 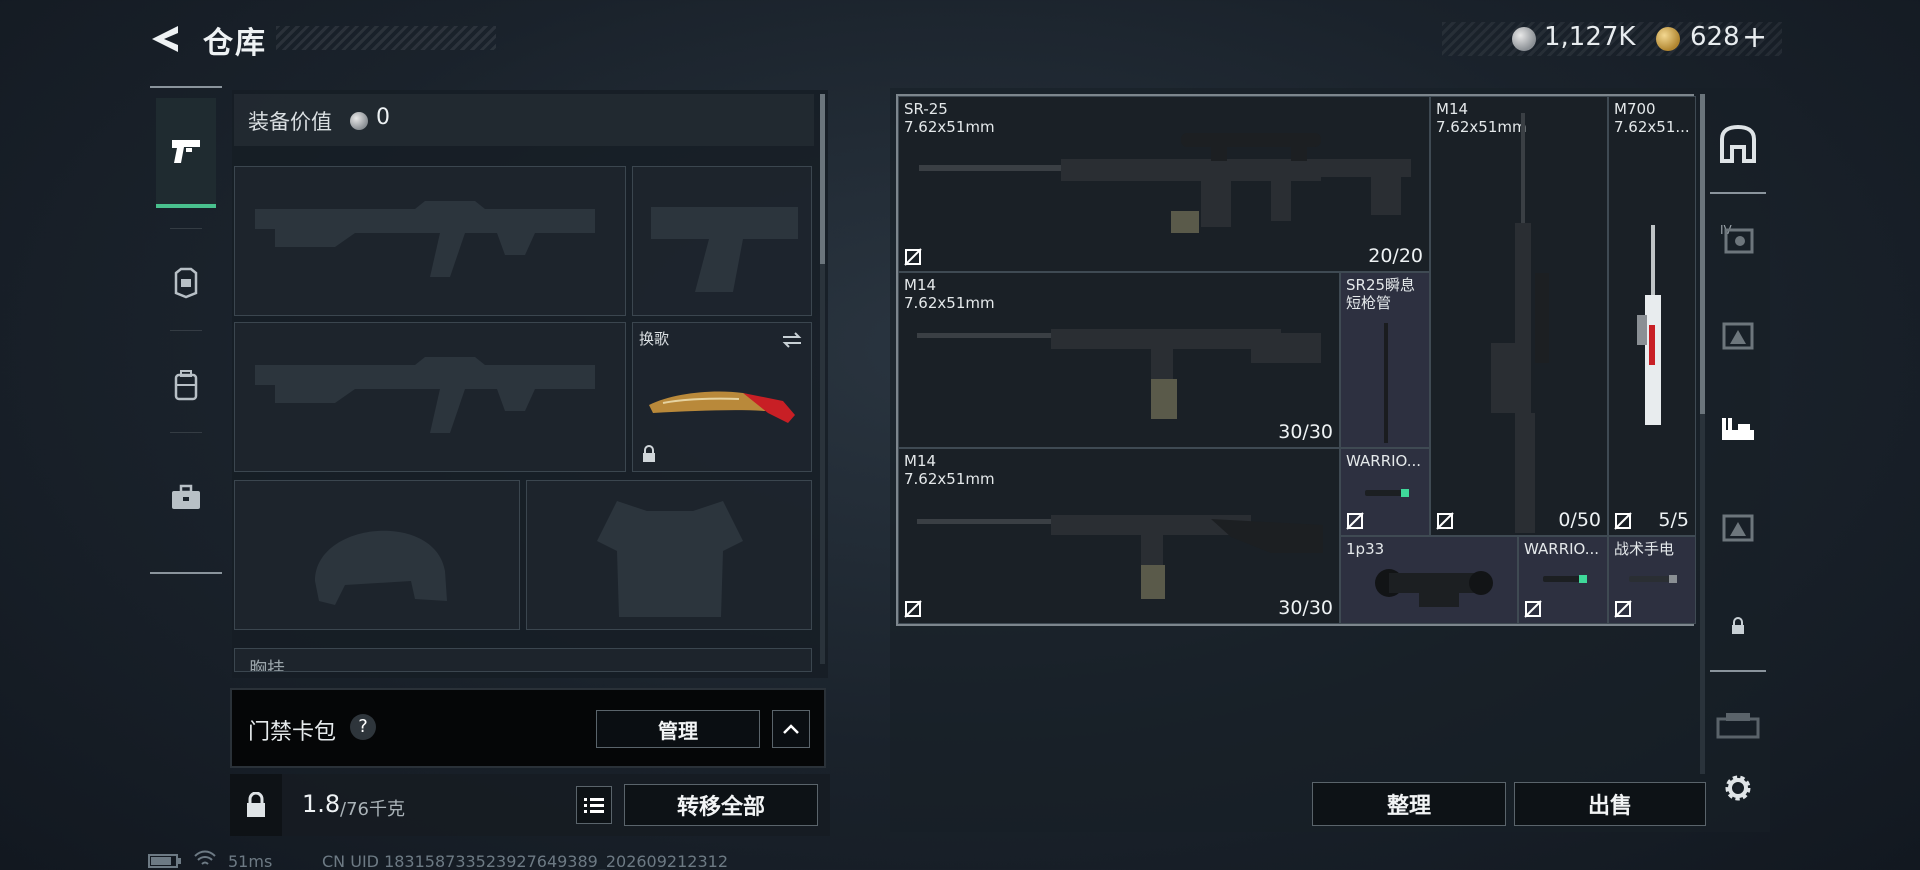 I want to click on item-tactical-flashlight: 战术手电, so click(x=1652, y=580).